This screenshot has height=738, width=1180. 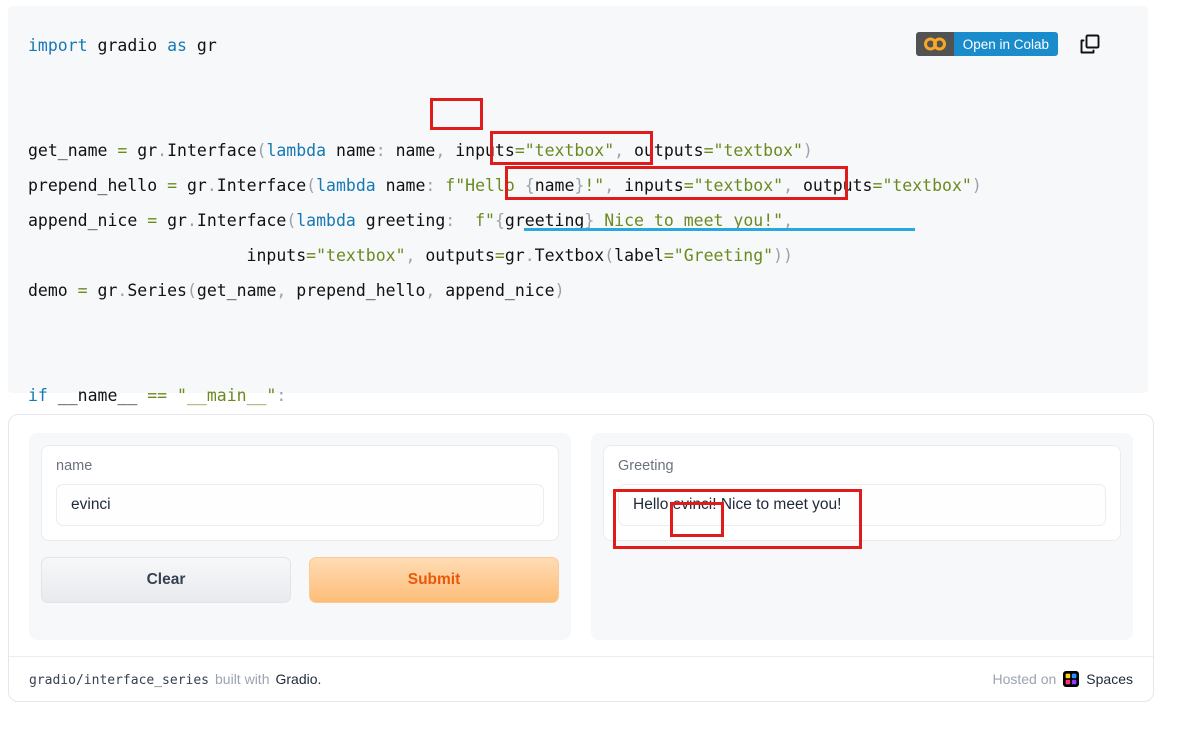 What do you see at coordinates (74, 466) in the screenshot?
I see `name-input-label: name` at bounding box center [74, 466].